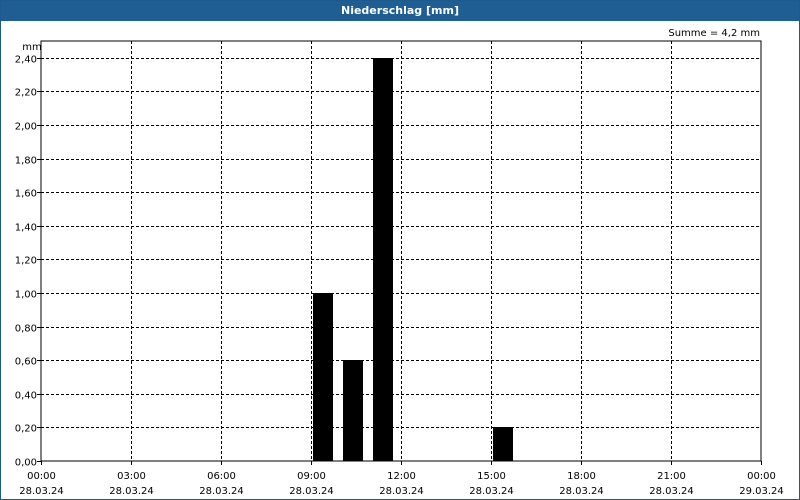 This screenshot has height=500, width=800. What do you see at coordinates (761, 491) in the screenshot?
I see `x-tick-date-label: 29.03.24` at bounding box center [761, 491].